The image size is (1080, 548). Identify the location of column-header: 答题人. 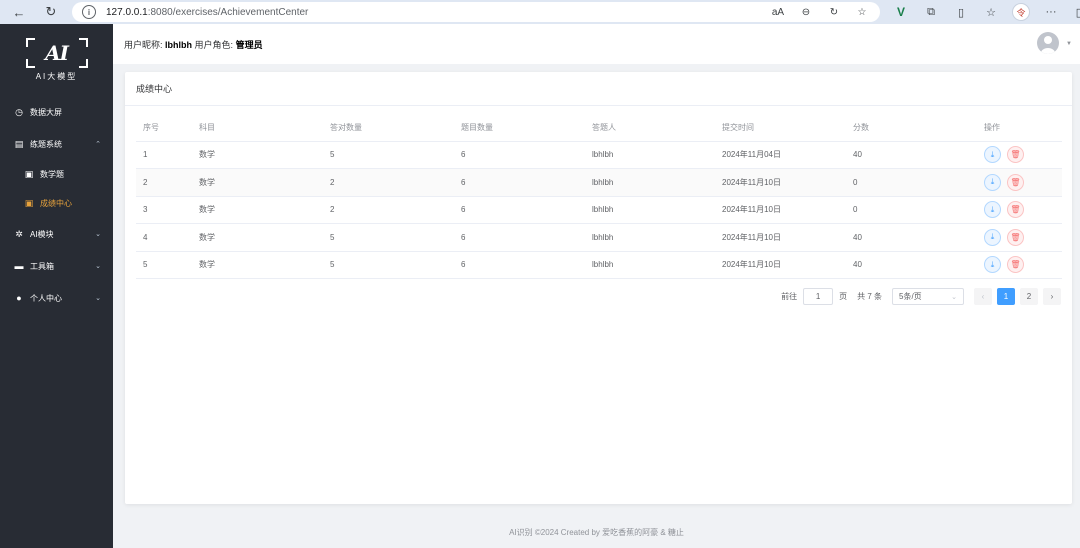
(650, 128).